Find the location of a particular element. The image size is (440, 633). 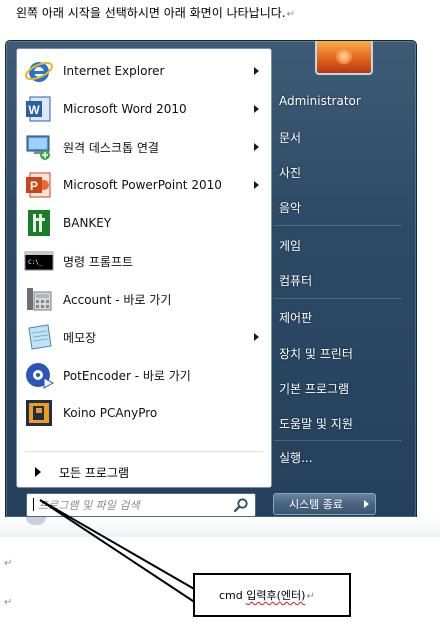

user-picture is located at coordinates (344, 58).